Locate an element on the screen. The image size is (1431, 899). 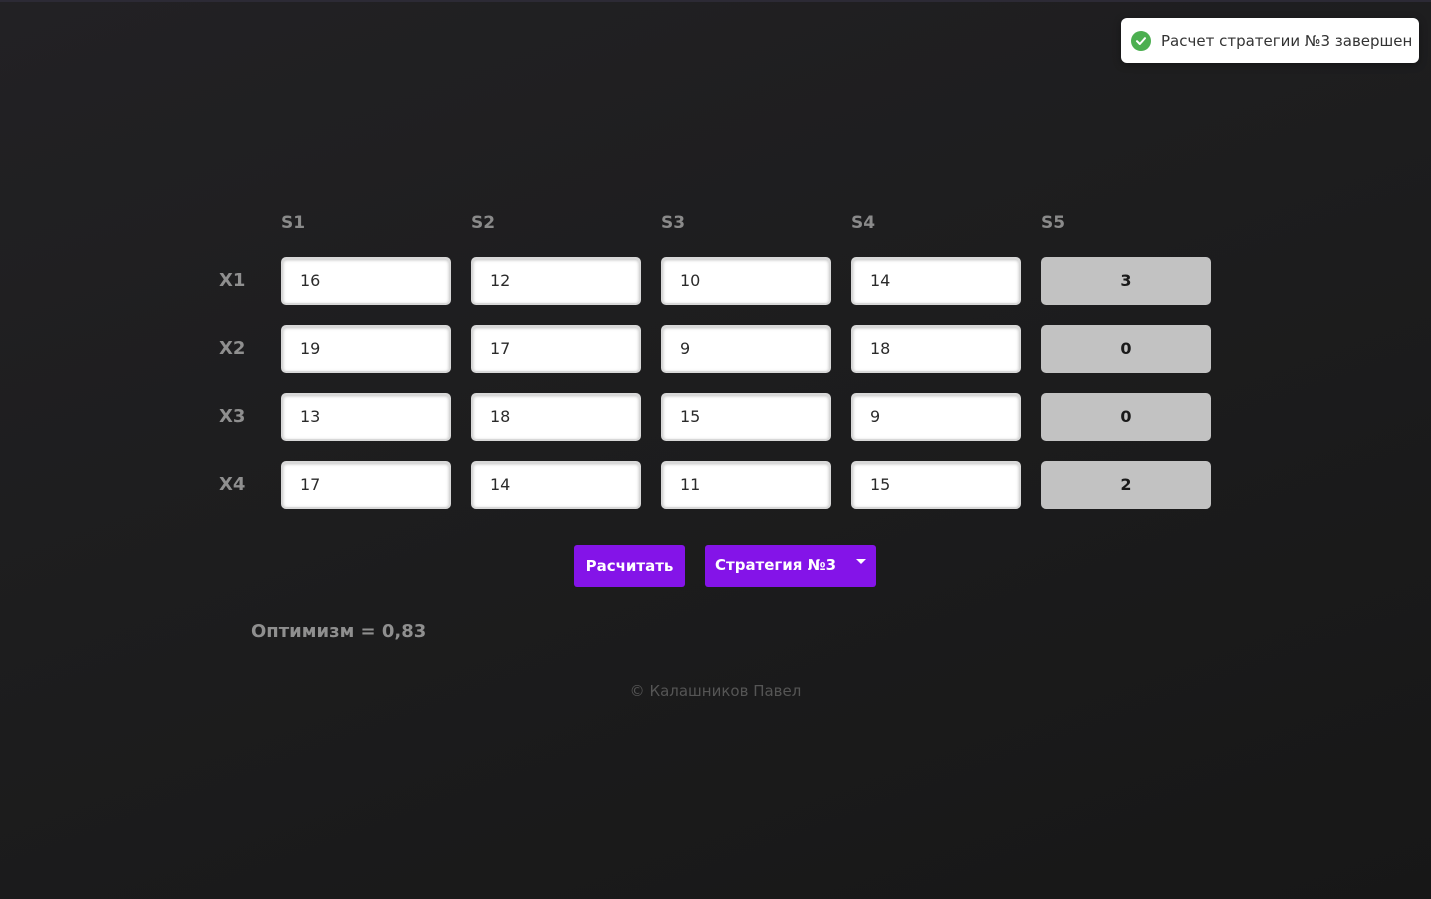
row-label: X3 is located at coordinates (232, 416).